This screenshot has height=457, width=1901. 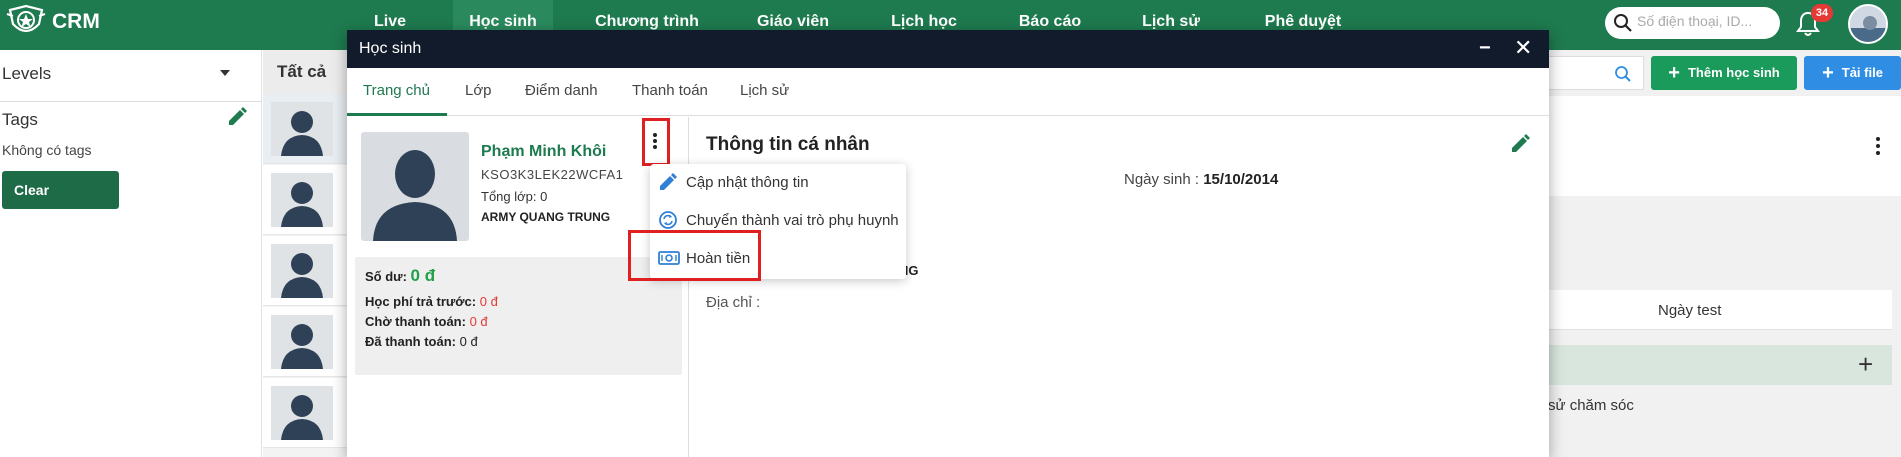 What do you see at coordinates (1201, 179) in the screenshot?
I see `date-of-birth: Ngày sinh : 15/10/2014` at bounding box center [1201, 179].